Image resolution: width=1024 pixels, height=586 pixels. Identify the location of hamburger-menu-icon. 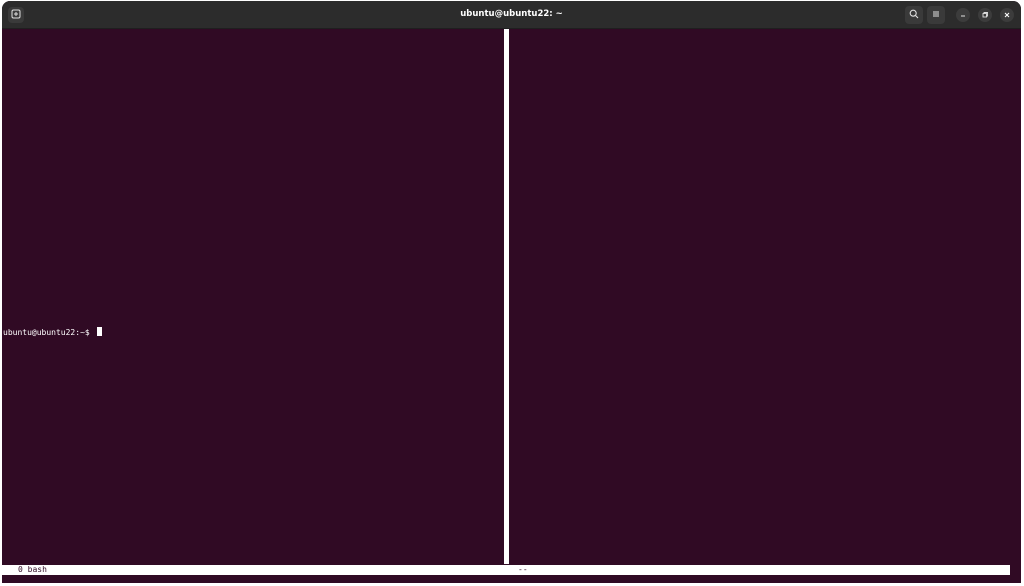
(936, 15).